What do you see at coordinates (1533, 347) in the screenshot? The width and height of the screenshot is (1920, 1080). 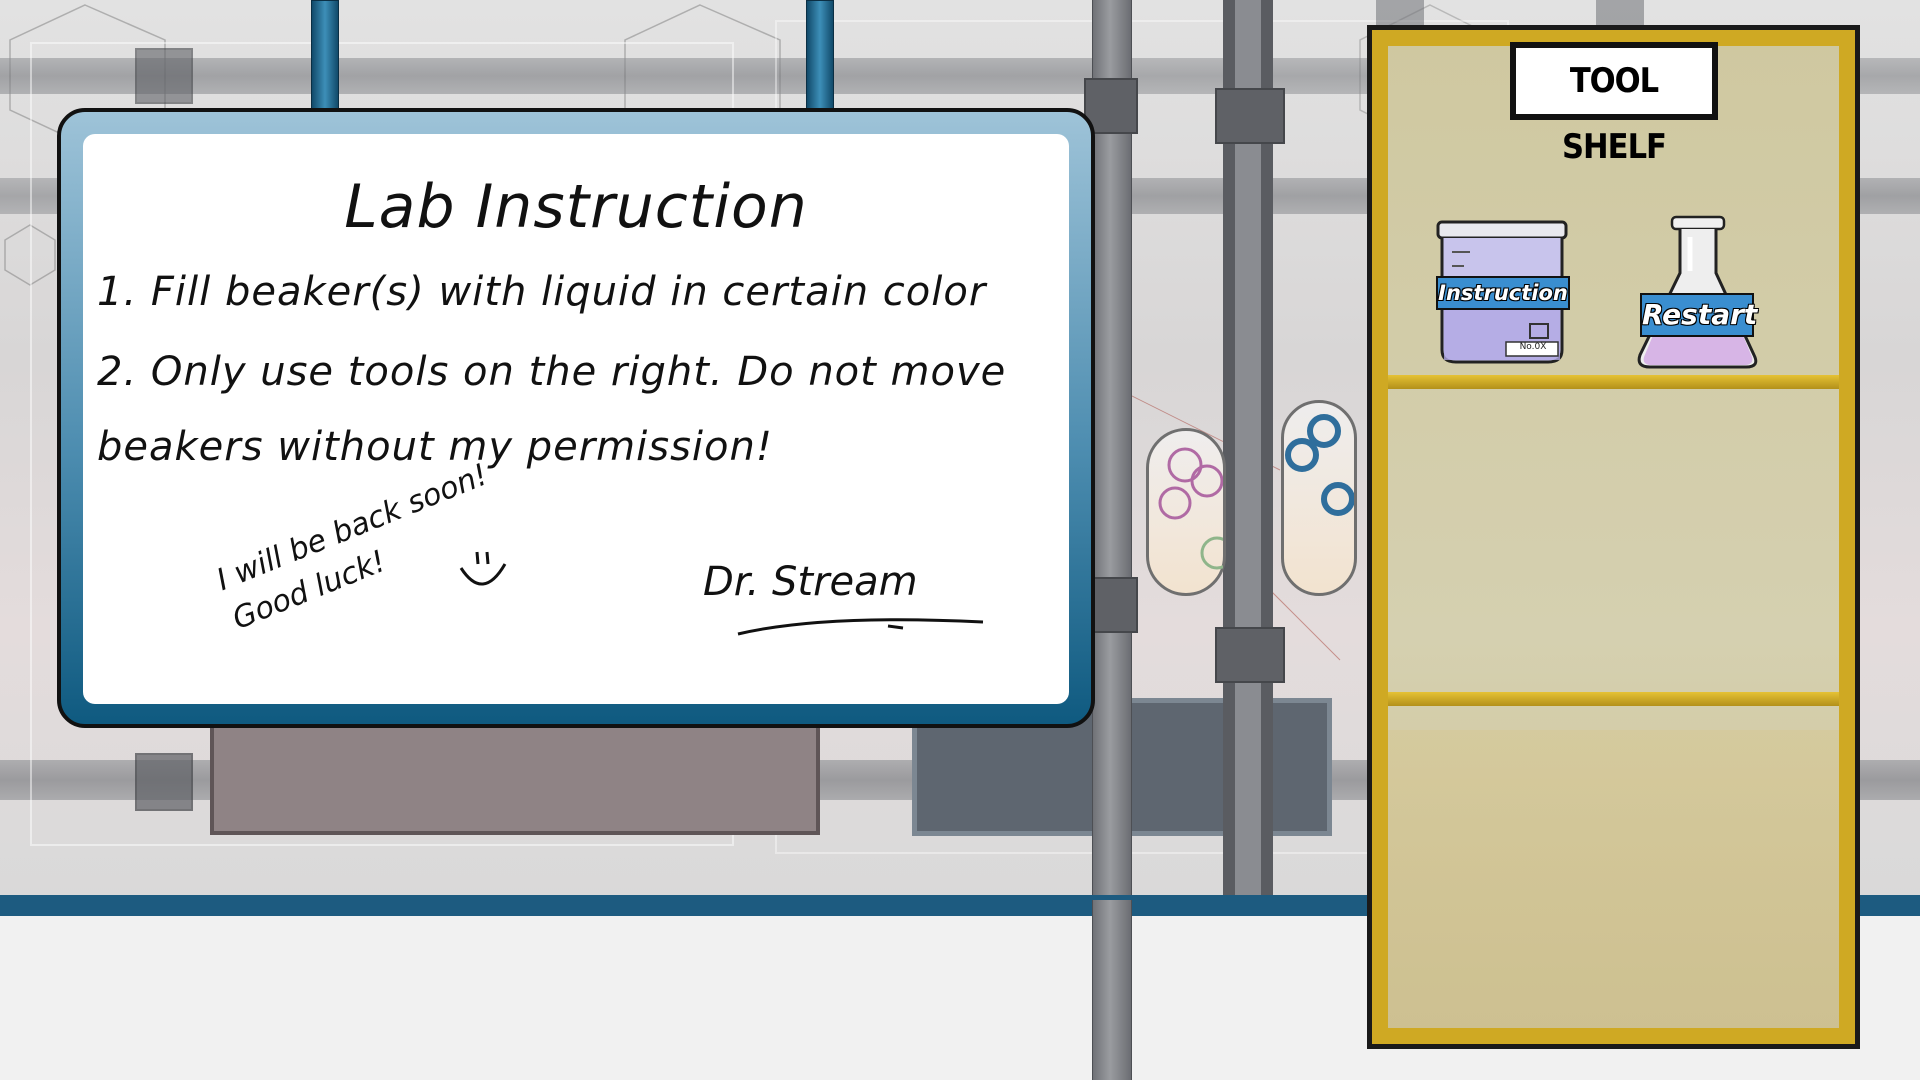 I see `instruction-sublabel: No.0X` at bounding box center [1533, 347].